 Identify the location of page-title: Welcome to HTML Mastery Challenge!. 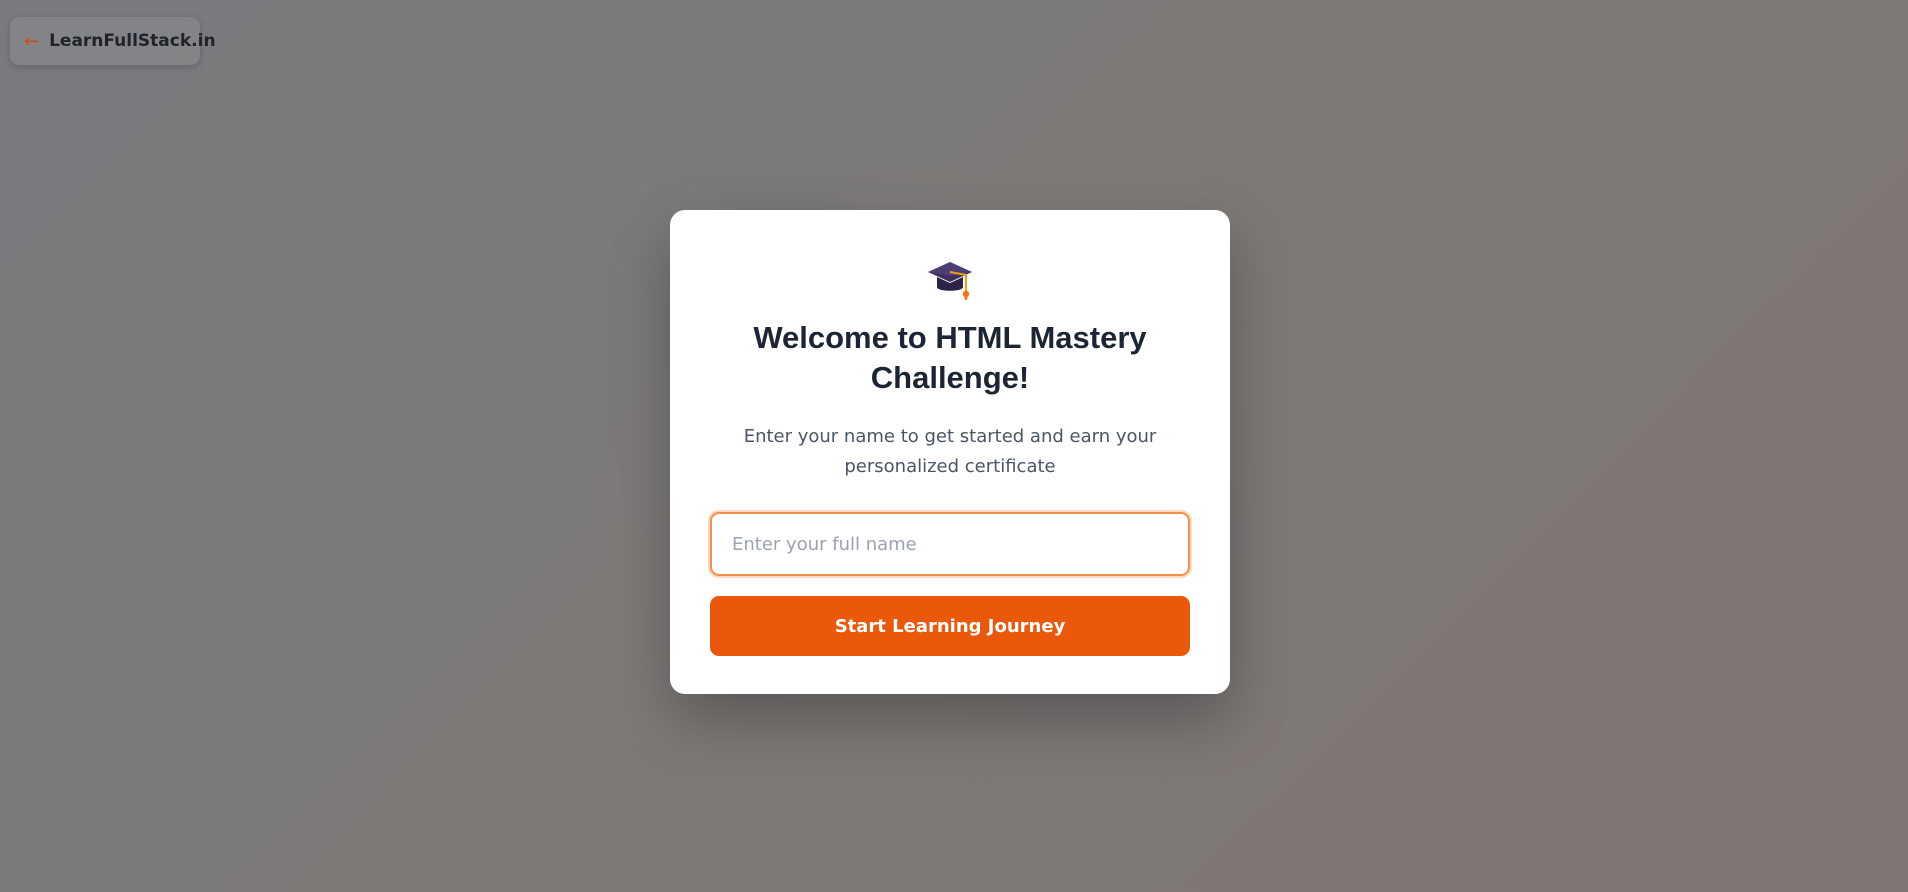
(950, 357).